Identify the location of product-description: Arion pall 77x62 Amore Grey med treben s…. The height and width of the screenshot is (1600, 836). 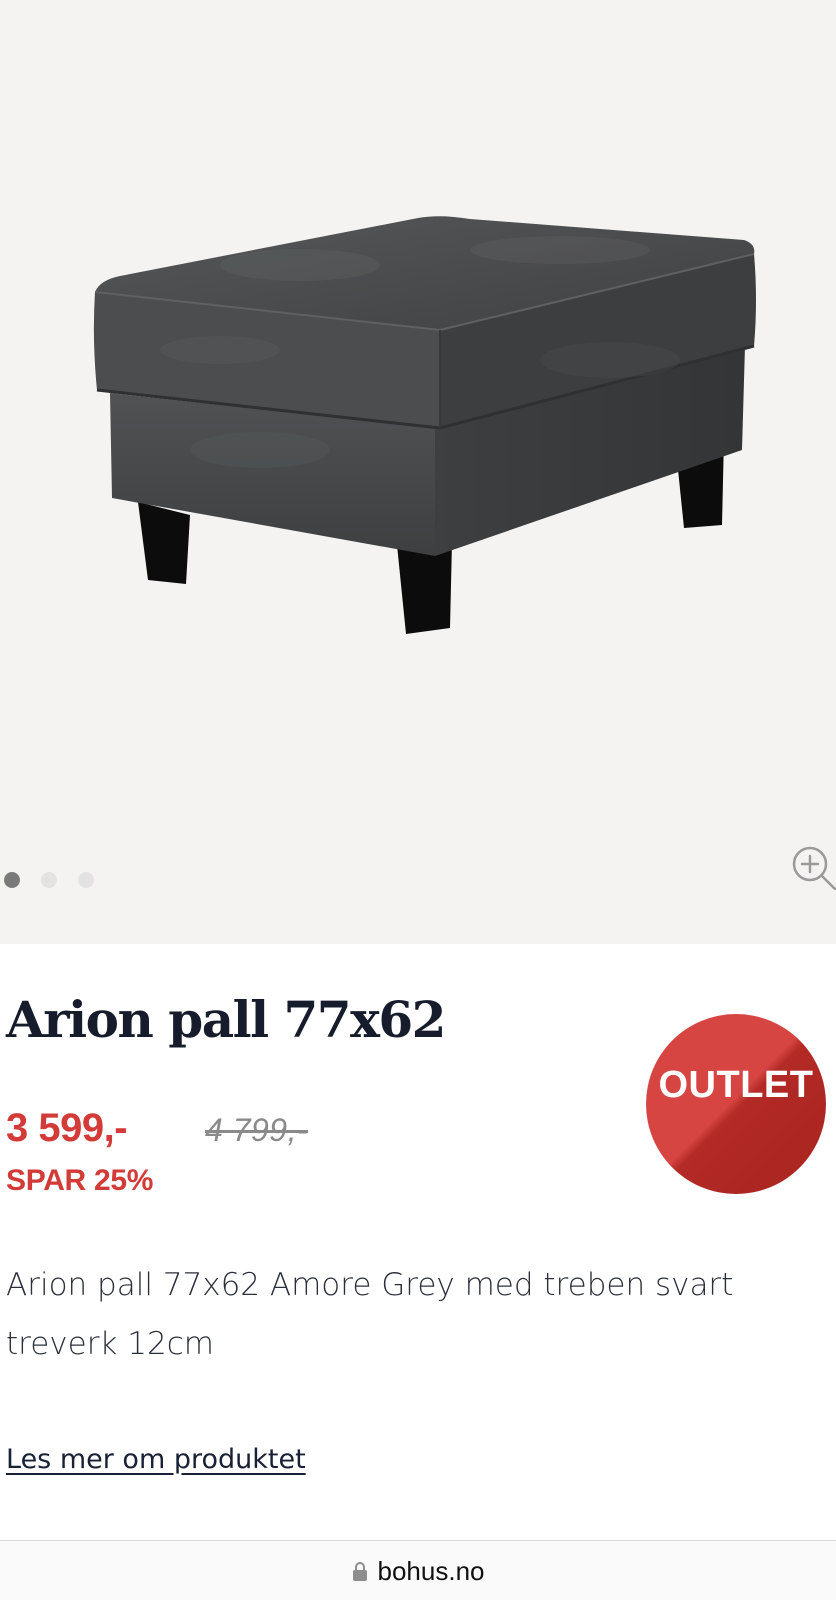
(370, 1314).